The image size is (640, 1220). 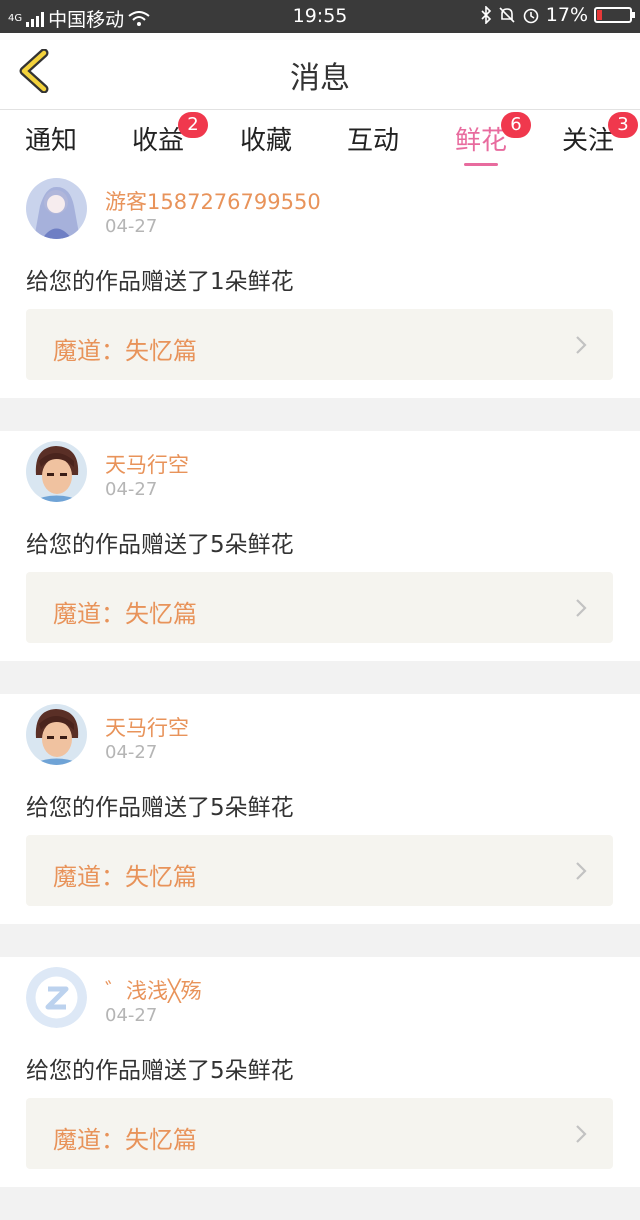 What do you see at coordinates (372, 141) in the screenshot?
I see `tab-label: 互动` at bounding box center [372, 141].